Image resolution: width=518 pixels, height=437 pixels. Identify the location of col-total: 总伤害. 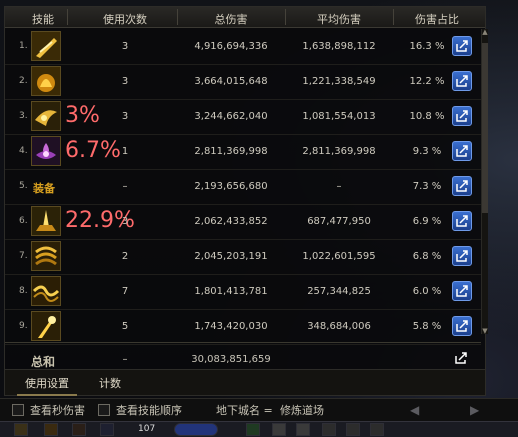
(231, 19).